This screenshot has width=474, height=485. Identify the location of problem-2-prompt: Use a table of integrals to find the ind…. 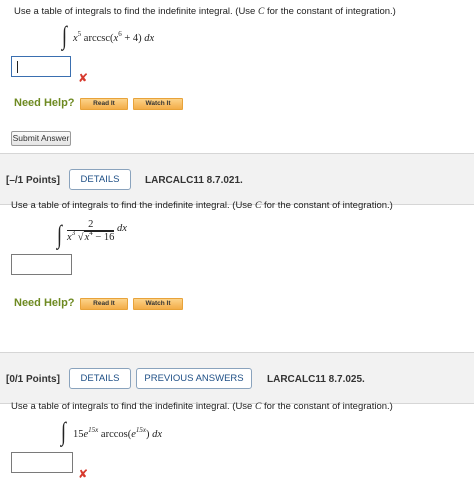
(202, 205).